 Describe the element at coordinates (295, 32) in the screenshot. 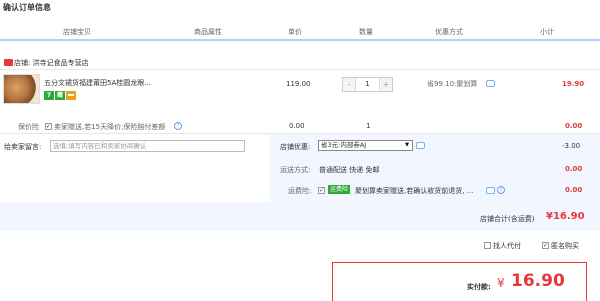

I see `col-header-price: 单价` at that location.